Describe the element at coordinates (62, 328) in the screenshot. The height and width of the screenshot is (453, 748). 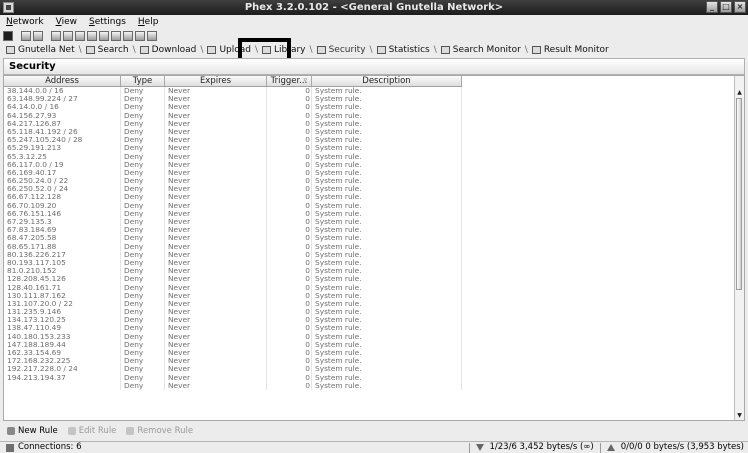
I see `address-cell: 138.47.110.49` at that location.